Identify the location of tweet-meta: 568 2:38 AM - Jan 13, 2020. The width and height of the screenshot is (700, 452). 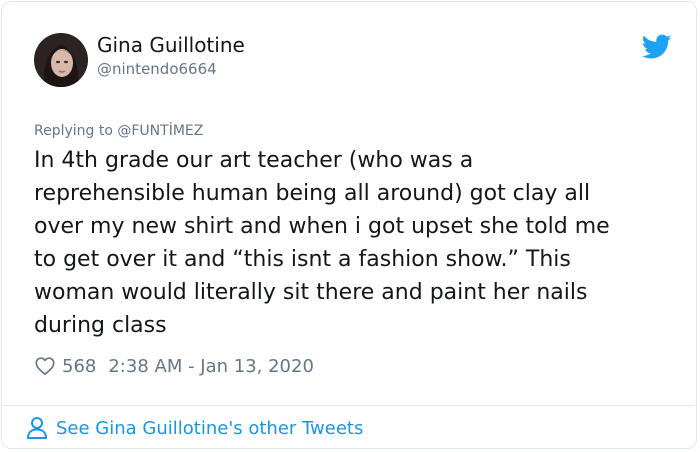
(174, 366).